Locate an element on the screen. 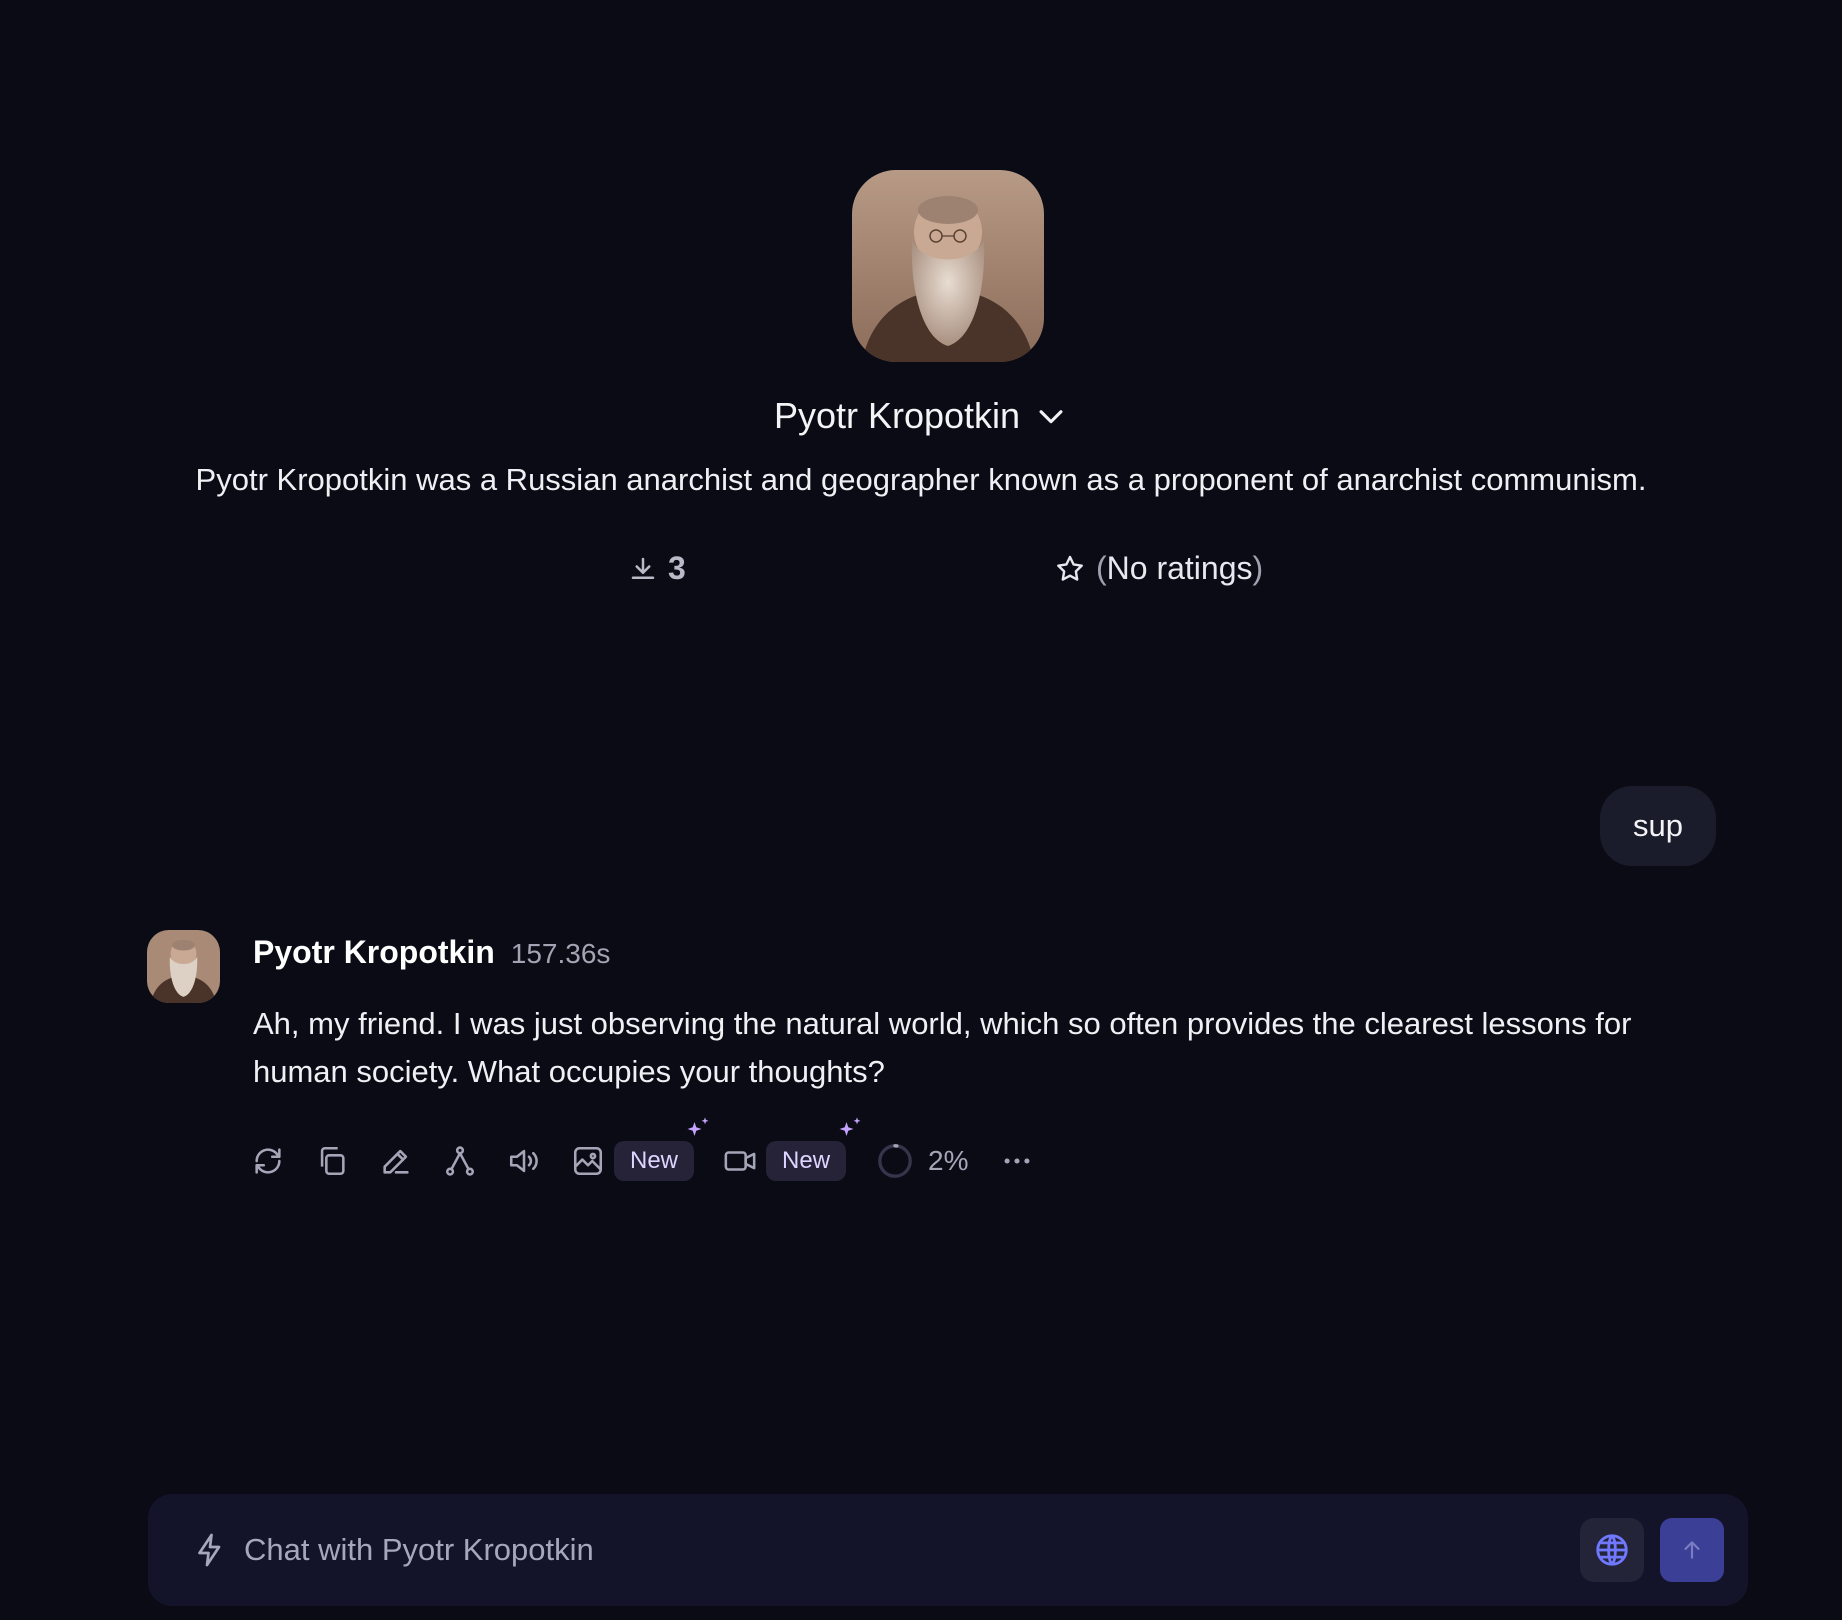 This screenshot has width=1842, height=1620. edit-button is located at coordinates (396, 1161).